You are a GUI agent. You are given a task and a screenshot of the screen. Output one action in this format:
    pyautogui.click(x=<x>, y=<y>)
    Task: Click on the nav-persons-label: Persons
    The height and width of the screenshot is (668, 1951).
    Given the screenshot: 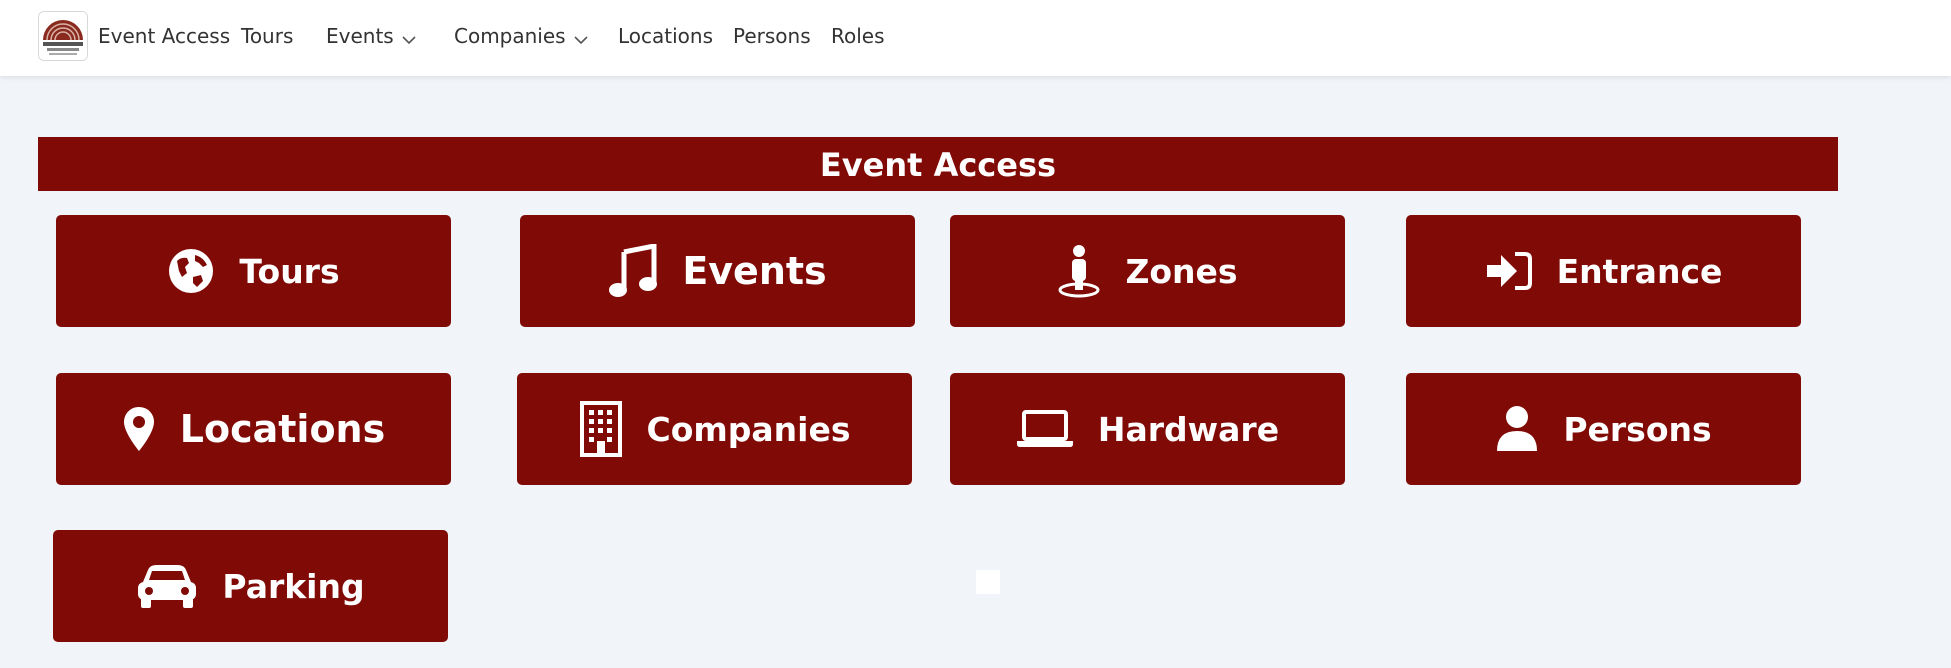 What is the action you would take?
    pyautogui.click(x=772, y=36)
    